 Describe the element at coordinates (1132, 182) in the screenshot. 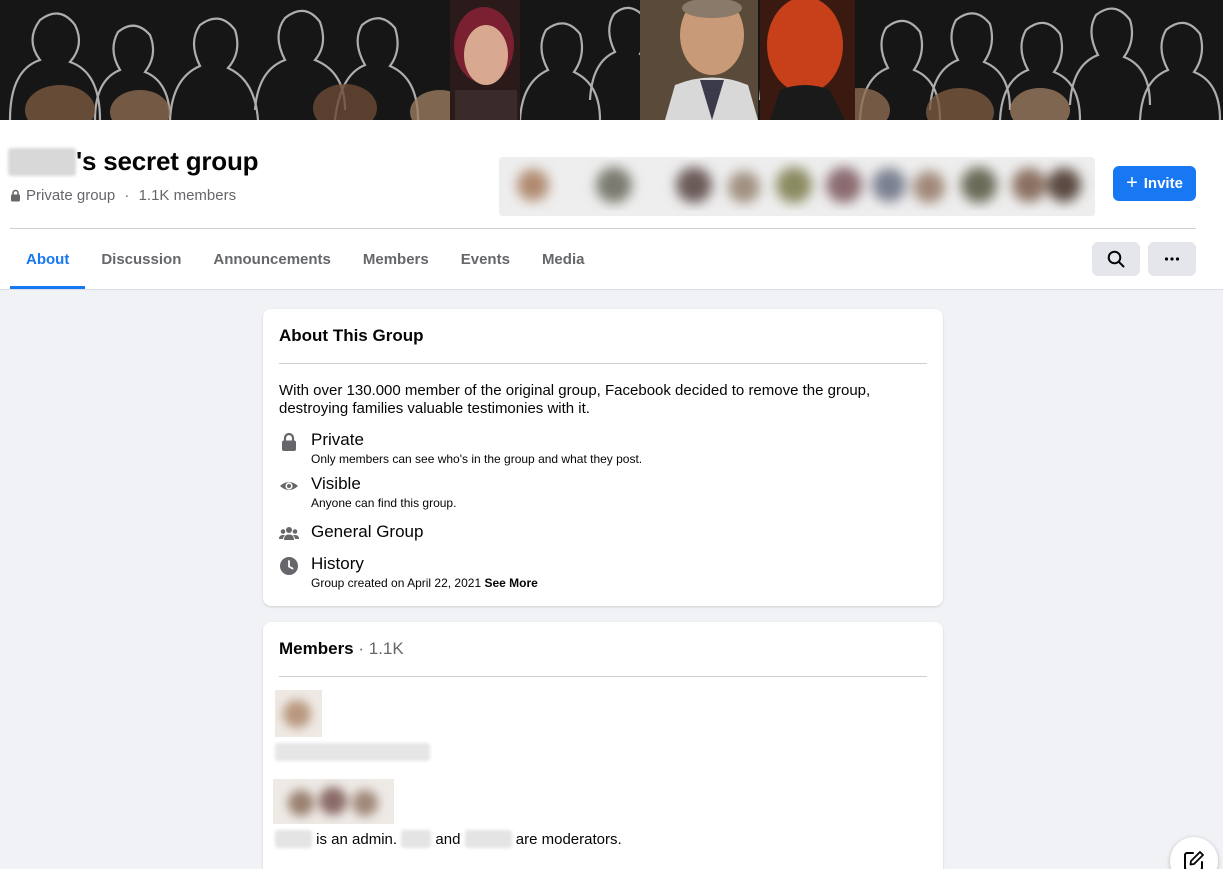

I see `plus-icon: +` at that location.